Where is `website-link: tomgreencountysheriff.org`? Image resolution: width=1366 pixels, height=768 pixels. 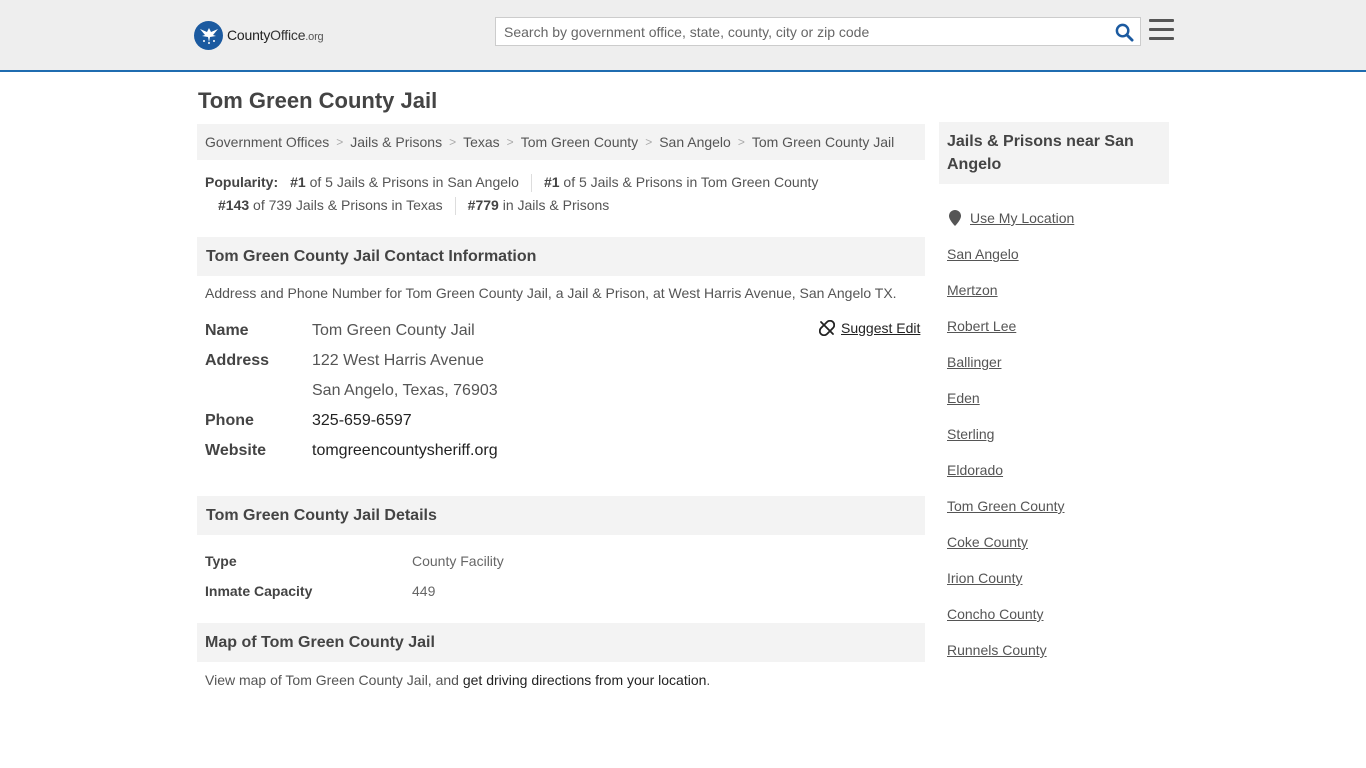
website-link: tomgreencountysheriff.org is located at coordinates (405, 450).